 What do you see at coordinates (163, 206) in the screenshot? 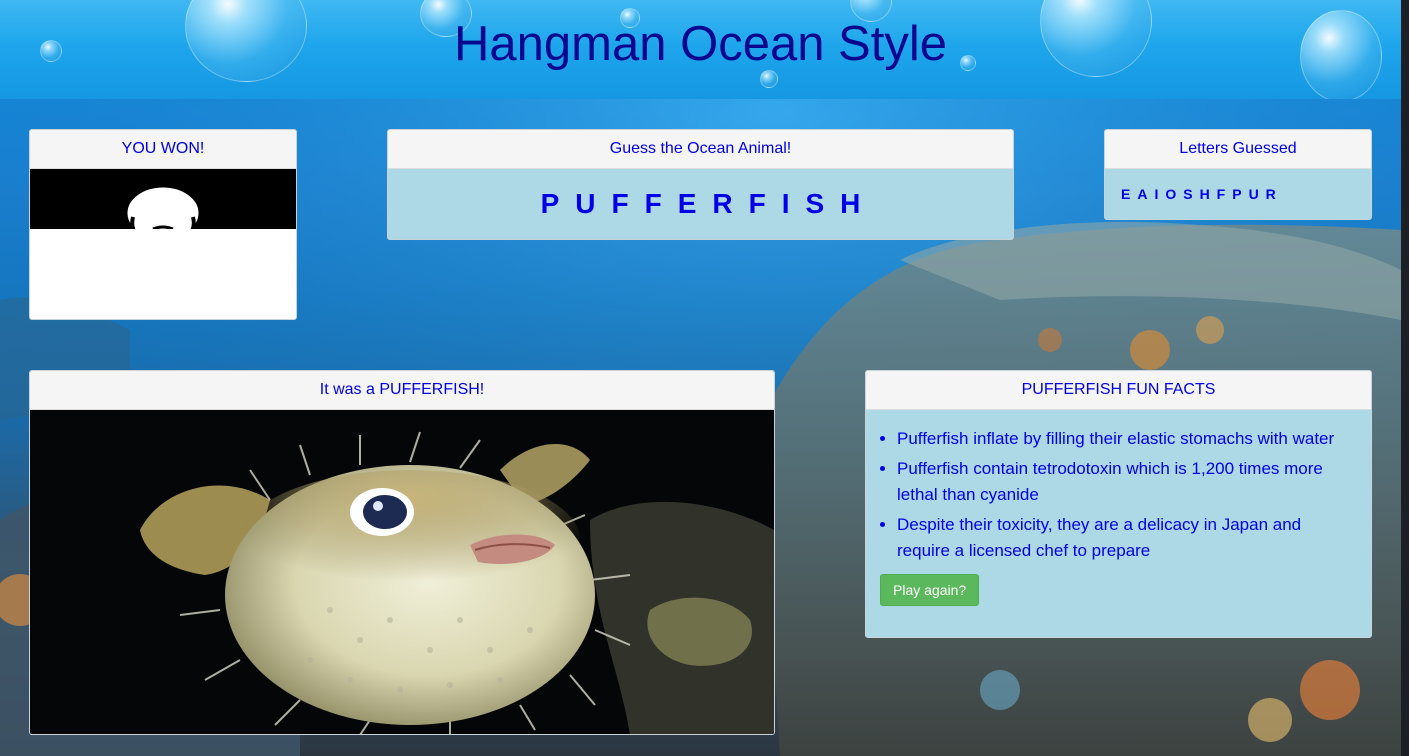
I see `hangman-head-icon` at bounding box center [163, 206].